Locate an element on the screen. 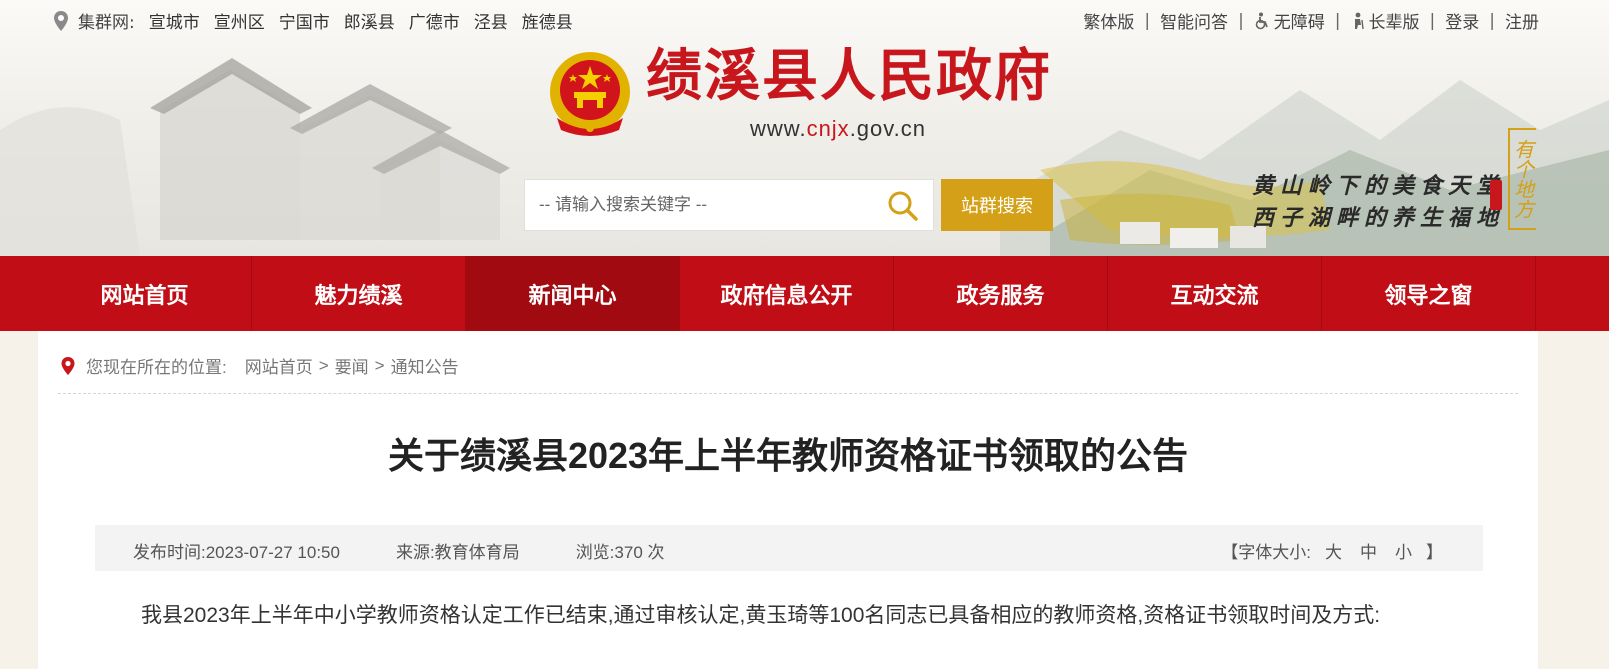  url-prefix: www. is located at coordinates (778, 128).